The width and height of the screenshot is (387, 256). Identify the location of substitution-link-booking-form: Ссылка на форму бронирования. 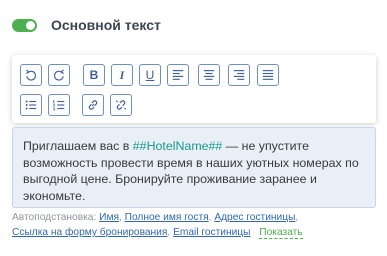
(89, 232).